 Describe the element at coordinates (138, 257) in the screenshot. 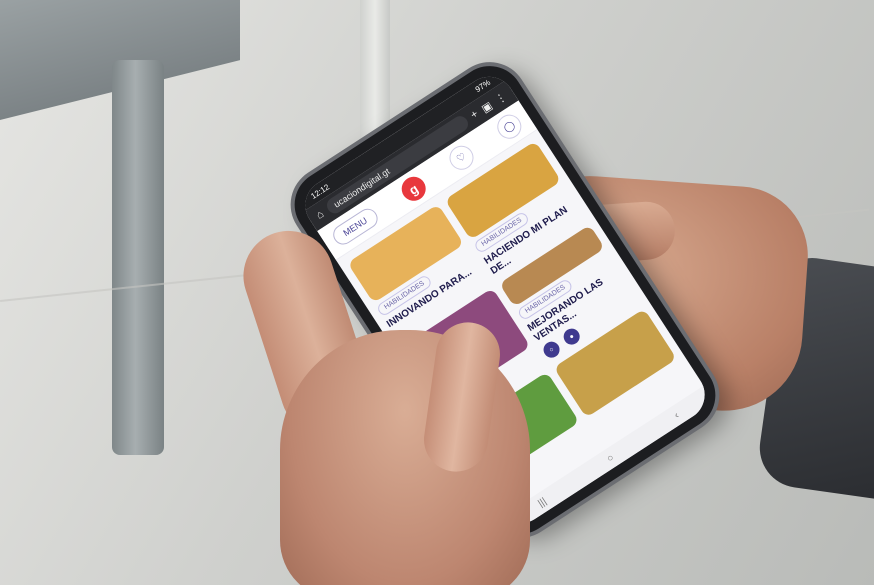

I see `table-leg` at that location.